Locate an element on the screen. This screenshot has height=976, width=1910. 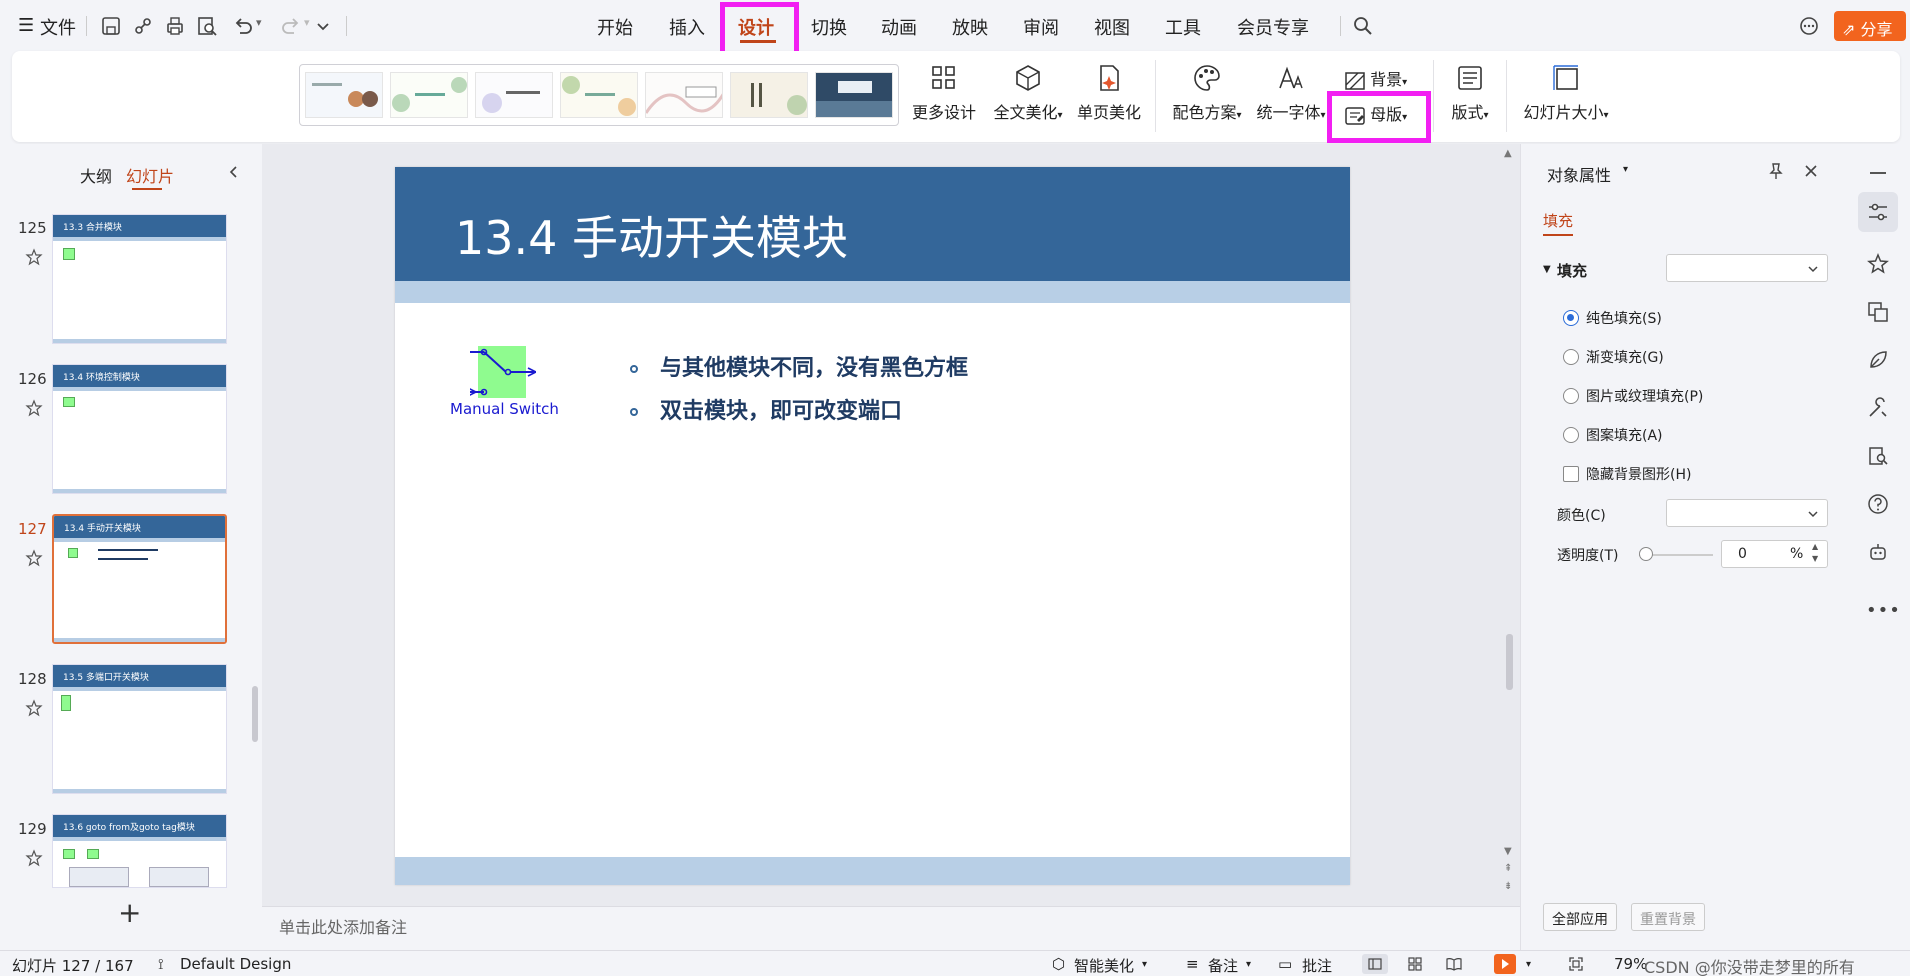
gradient-fill-radio is located at coordinates (1571, 357).